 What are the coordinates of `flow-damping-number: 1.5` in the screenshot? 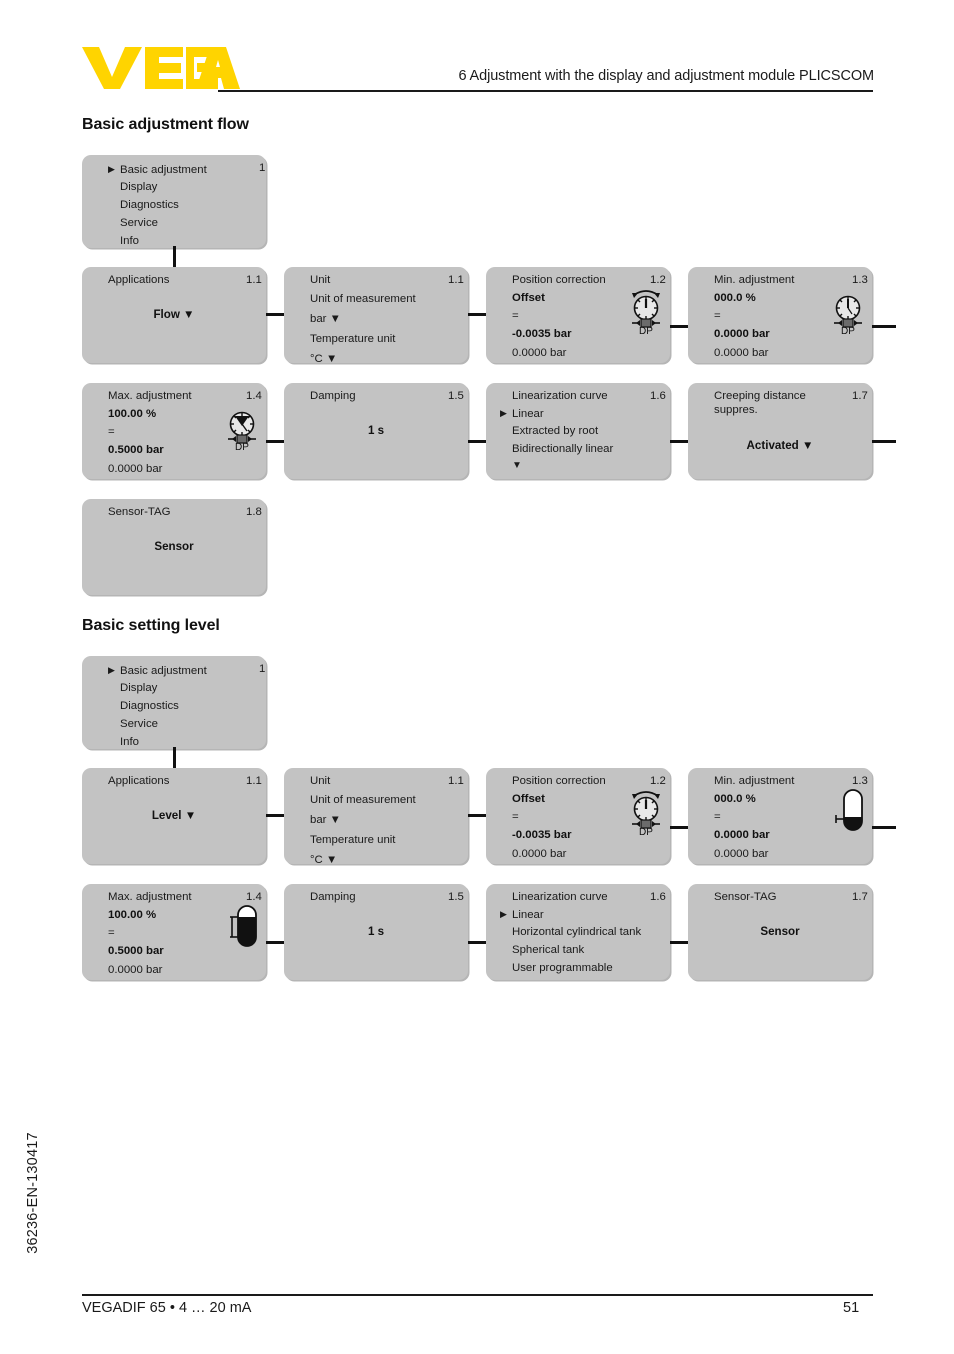 It's located at (456, 396).